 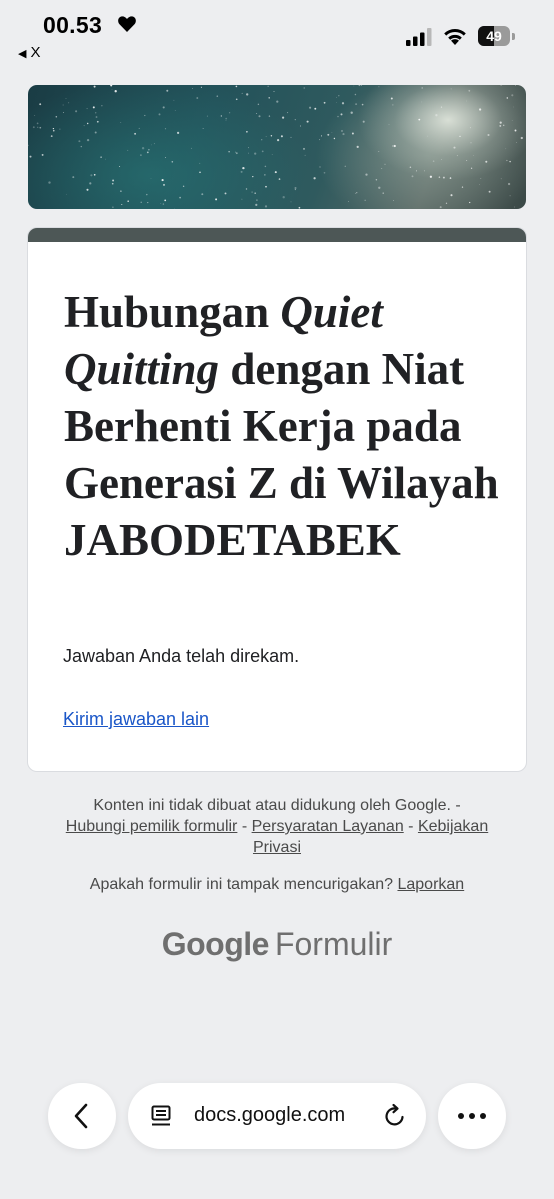 What do you see at coordinates (328, 826) in the screenshot?
I see `terms-link: Persyaratan Layanan` at bounding box center [328, 826].